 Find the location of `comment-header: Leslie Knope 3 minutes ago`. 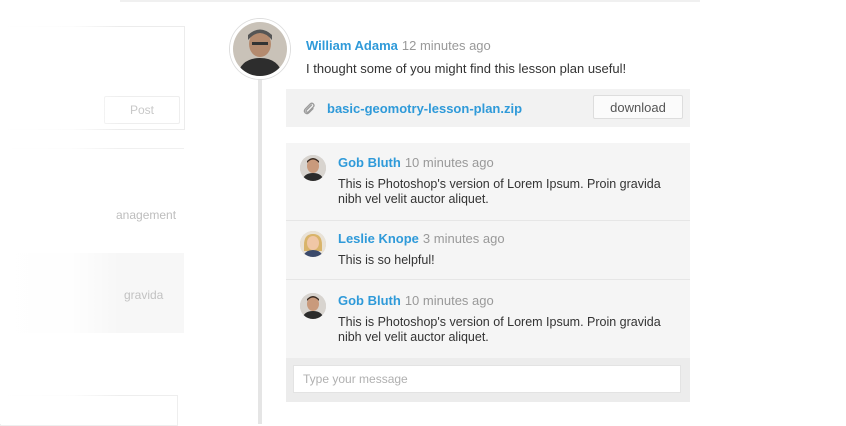

comment-header: Leslie Knope 3 minutes ago is located at coordinates (421, 238).